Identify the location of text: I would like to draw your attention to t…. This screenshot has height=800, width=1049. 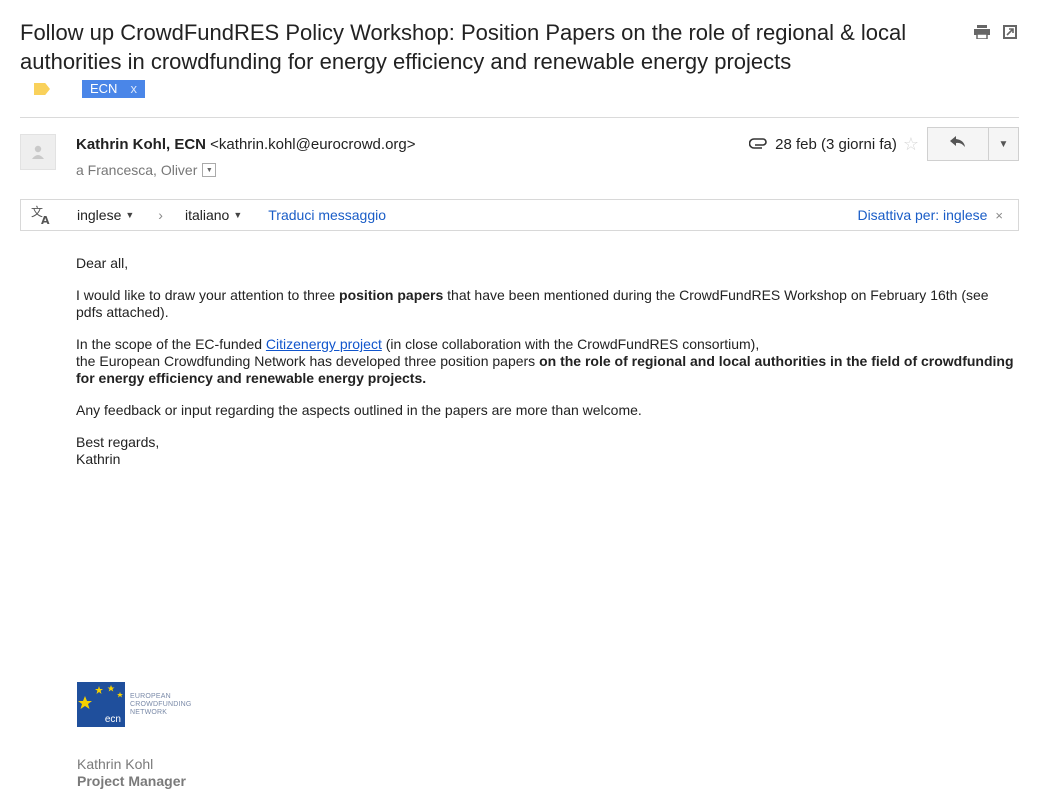
(208, 295).